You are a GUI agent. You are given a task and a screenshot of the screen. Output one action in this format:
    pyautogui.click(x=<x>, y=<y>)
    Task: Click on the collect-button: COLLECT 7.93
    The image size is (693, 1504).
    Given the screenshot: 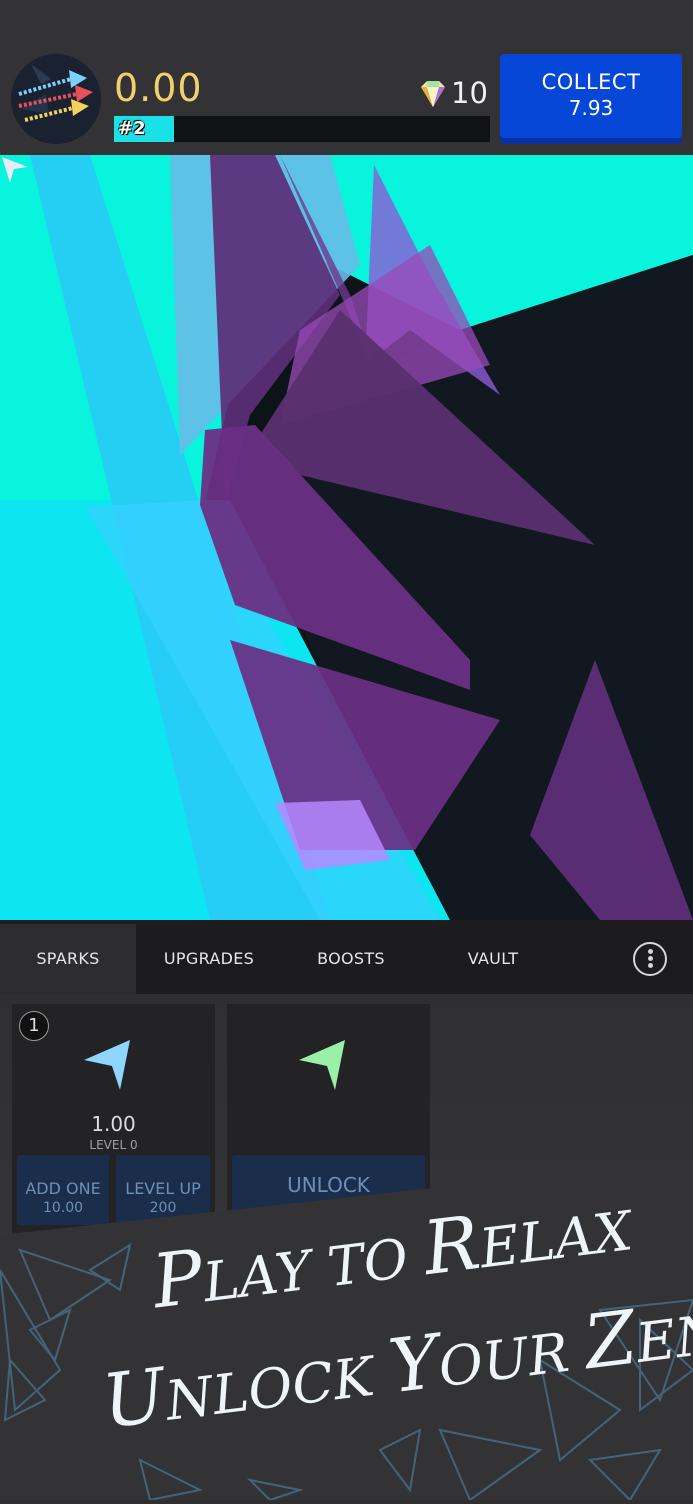 What is the action you would take?
    pyautogui.click(x=591, y=96)
    